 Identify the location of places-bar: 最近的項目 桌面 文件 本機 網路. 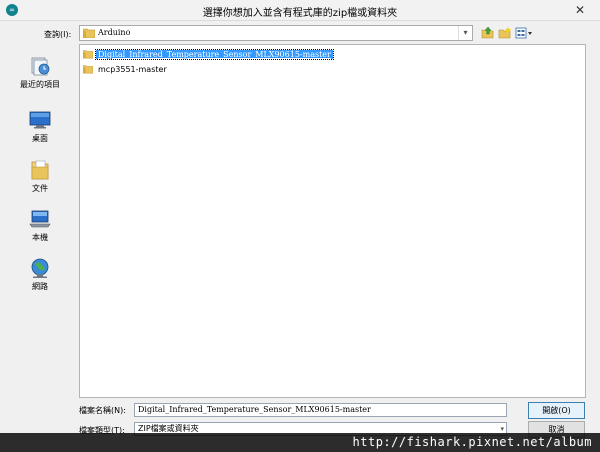
(40, 214).